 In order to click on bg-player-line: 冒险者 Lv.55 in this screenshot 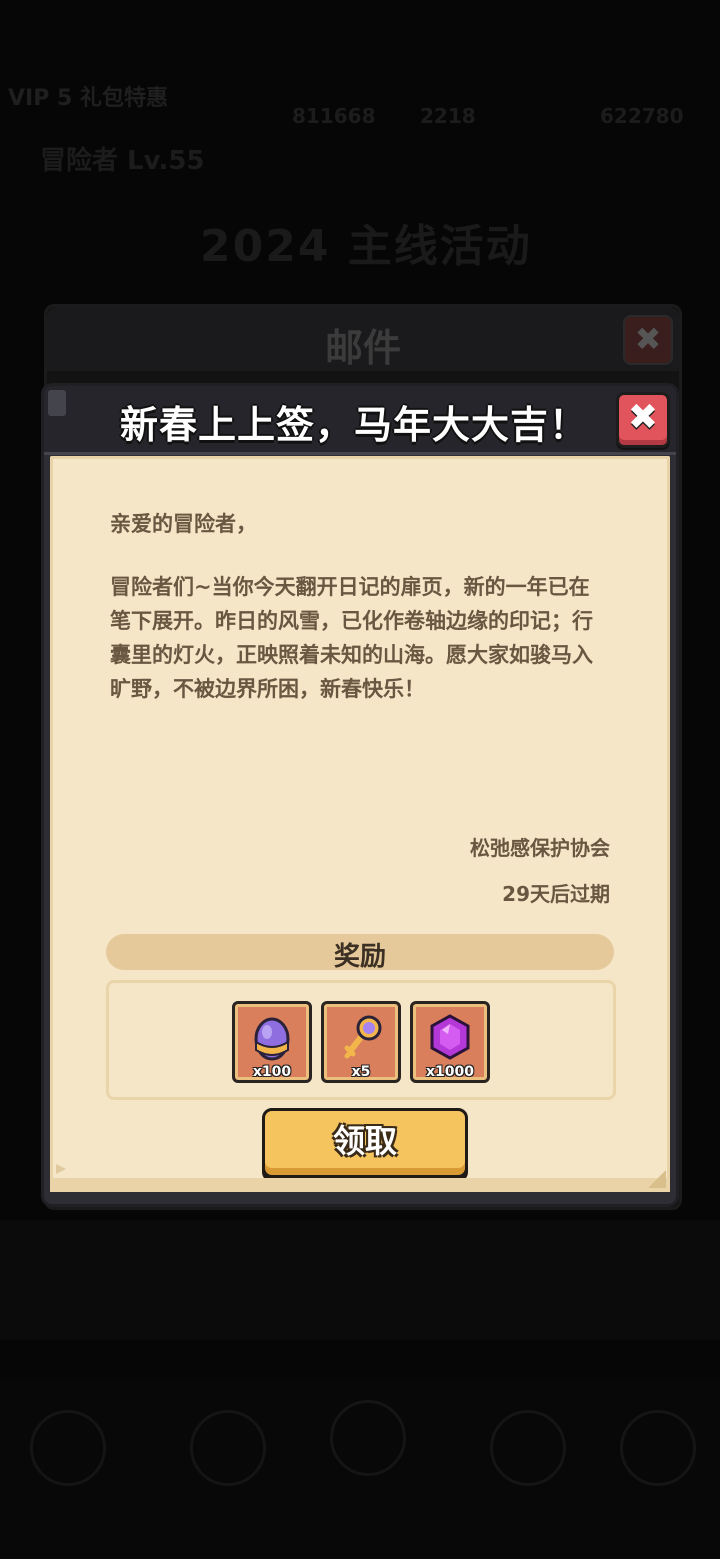, I will do `click(122, 161)`.